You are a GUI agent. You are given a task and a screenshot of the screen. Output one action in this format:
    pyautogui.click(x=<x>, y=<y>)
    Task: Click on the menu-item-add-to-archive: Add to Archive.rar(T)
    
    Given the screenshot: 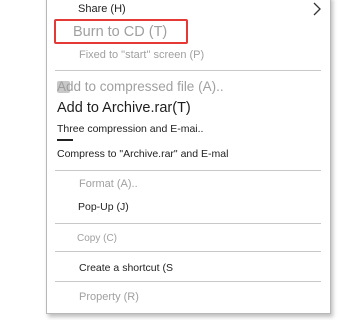 What is the action you would take?
    pyautogui.click(x=124, y=108)
    